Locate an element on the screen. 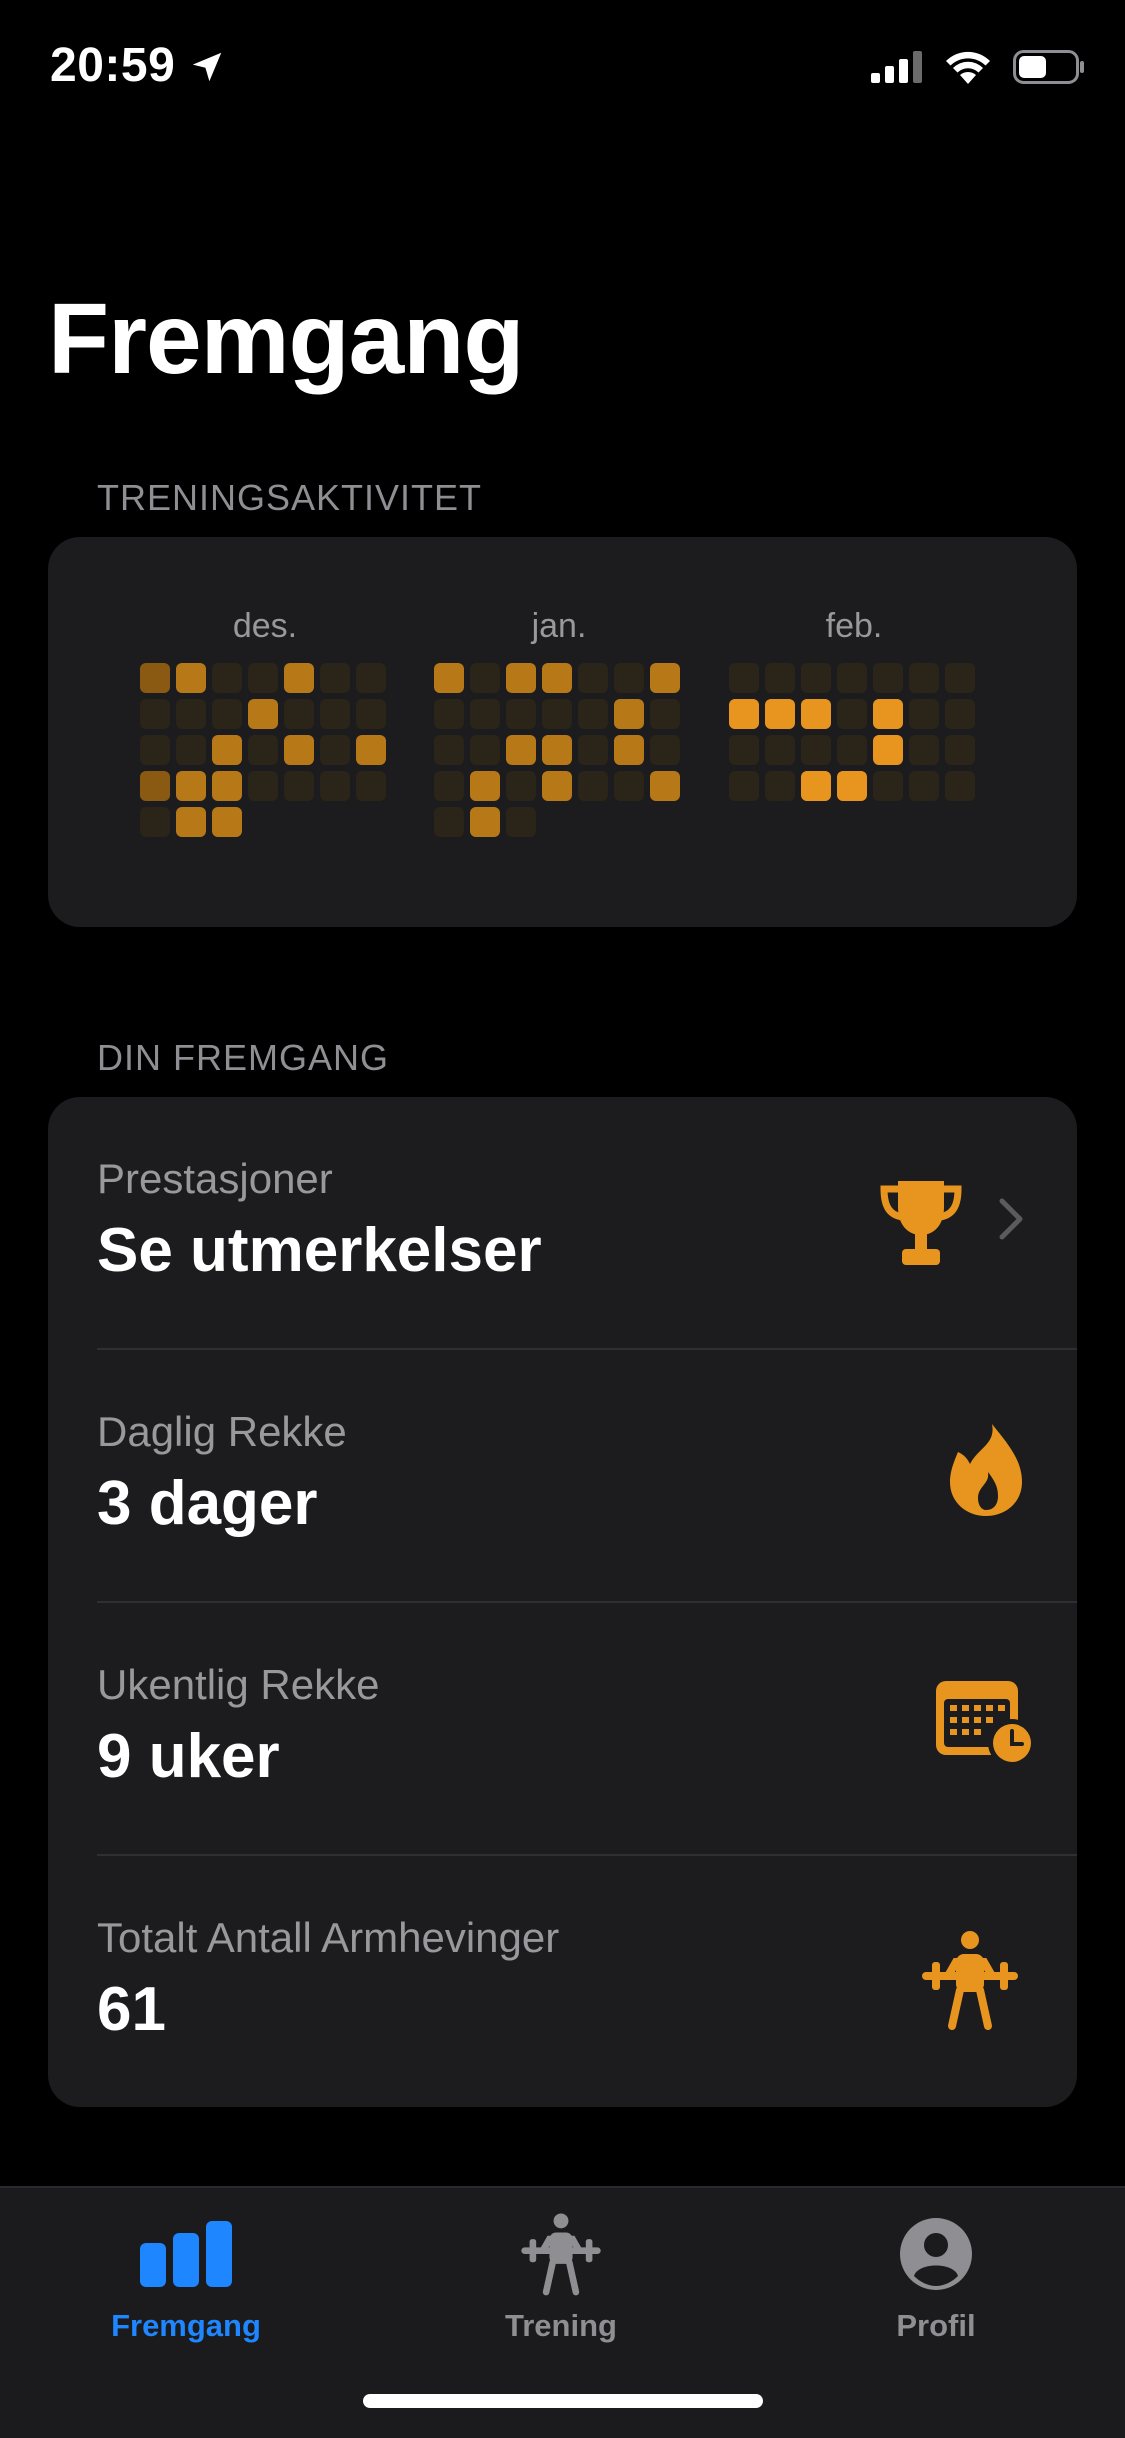 Image resolution: width=1125 pixels, height=2438 pixels. achievements-row: Prestasjoner Se utmerkelser is located at coordinates (562, 1223).